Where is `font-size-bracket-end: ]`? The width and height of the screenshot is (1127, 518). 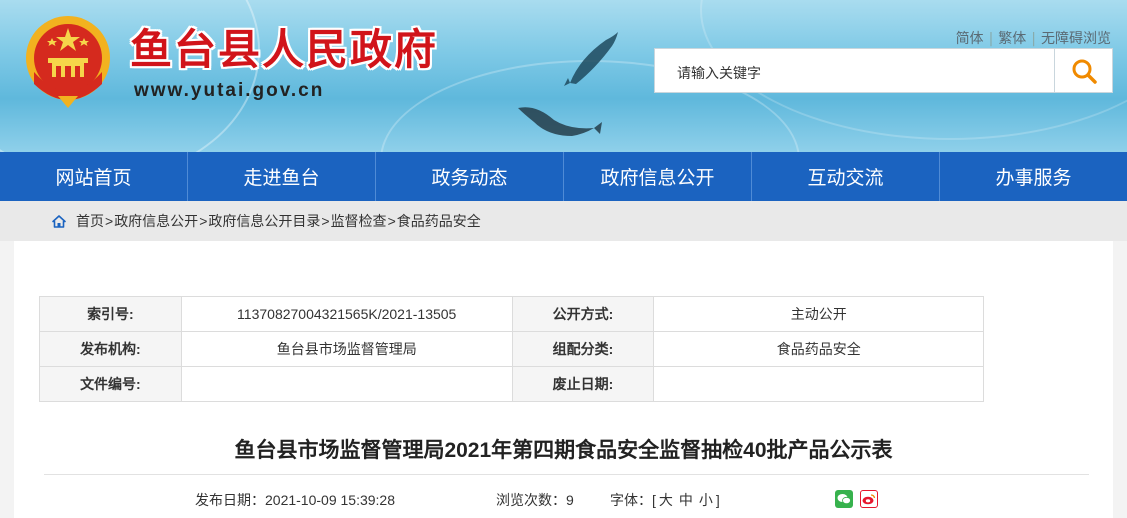
font-size-bracket-end: ] is located at coordinates (717, 500).